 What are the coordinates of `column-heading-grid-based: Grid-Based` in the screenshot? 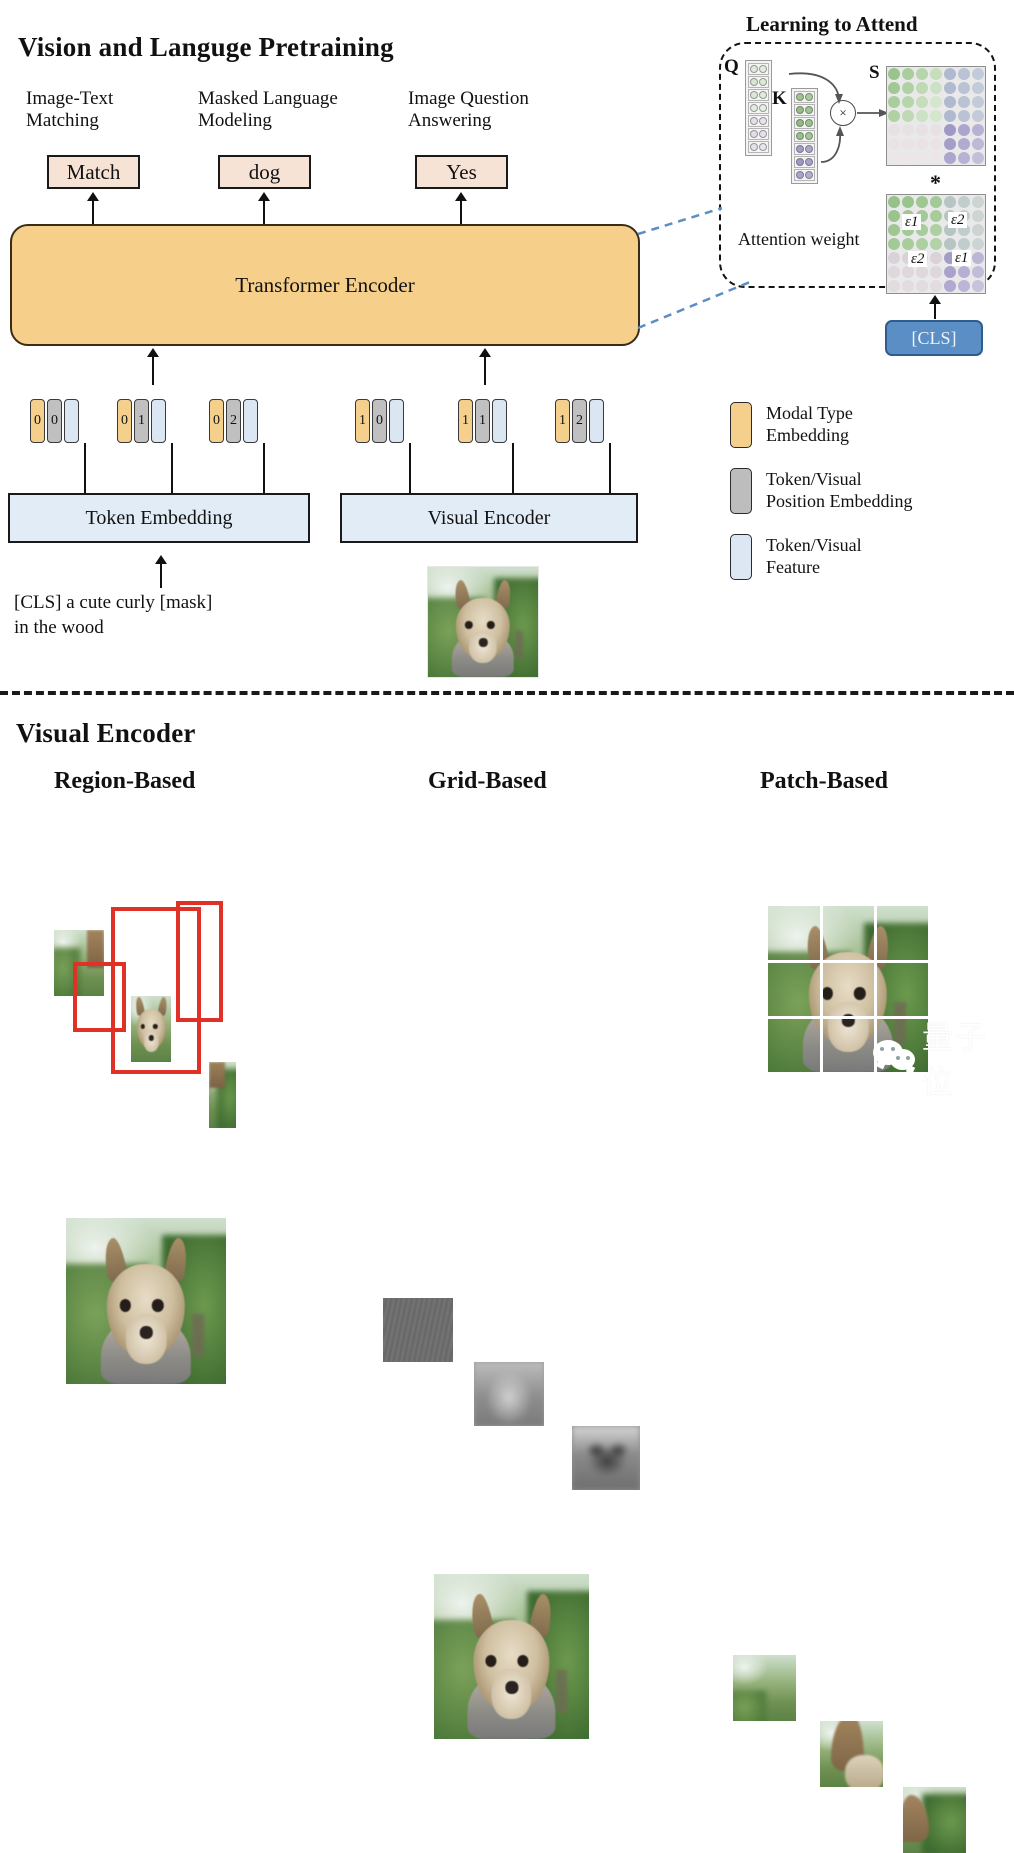 It's located at (487, 781).